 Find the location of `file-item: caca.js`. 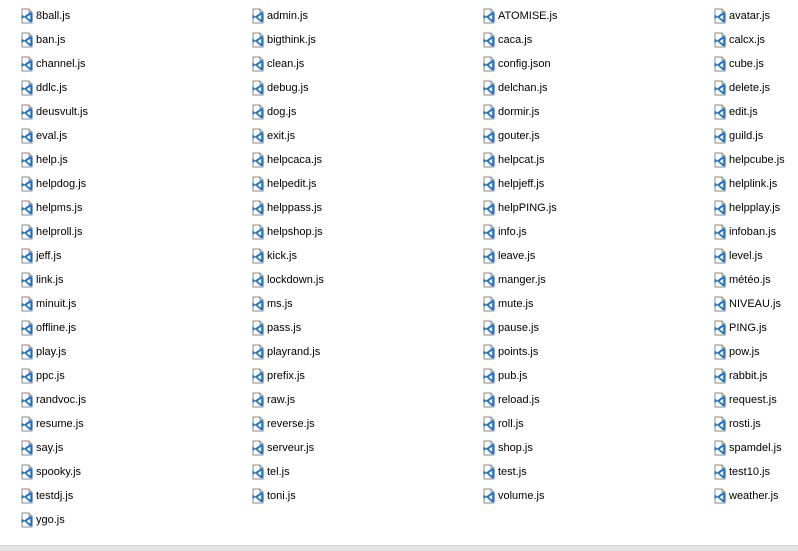

file-item: caca.js is located at coordinates (519, 40).